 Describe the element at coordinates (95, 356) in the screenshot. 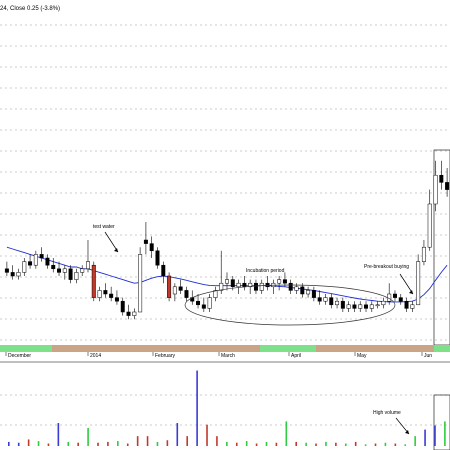

I see `x-tick-label: 2014` at that location.